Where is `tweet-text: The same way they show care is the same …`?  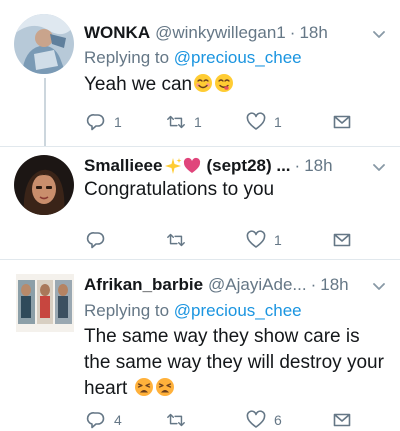
tweet-text: The same way they show care is the same … is located at coordinates (237, 363).